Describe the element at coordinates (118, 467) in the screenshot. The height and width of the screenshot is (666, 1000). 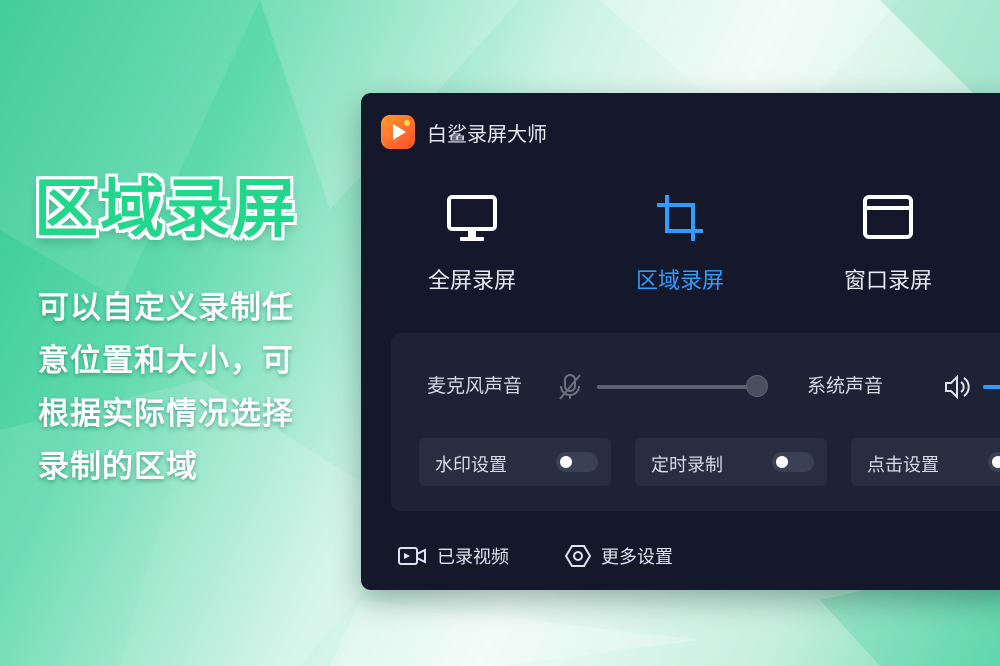
I see `promo-desc-line: 录制的区域` at that location.